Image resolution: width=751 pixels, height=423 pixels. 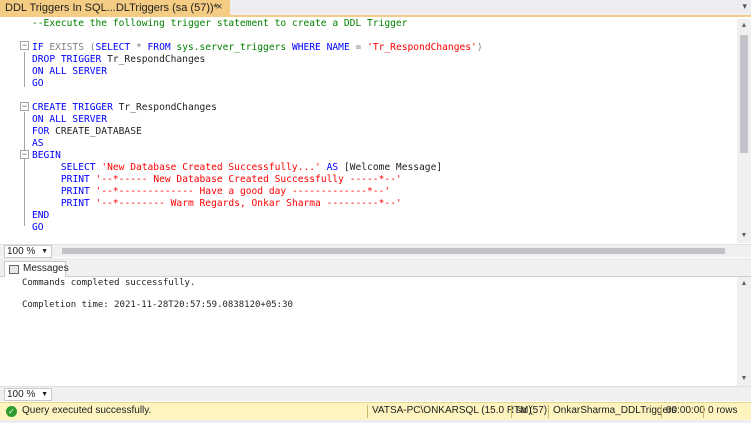 What do you see at coordinates (87, 410) in the screenshot?
I see `status-message: Query executed successfully.` at bounding box center [87, 410].